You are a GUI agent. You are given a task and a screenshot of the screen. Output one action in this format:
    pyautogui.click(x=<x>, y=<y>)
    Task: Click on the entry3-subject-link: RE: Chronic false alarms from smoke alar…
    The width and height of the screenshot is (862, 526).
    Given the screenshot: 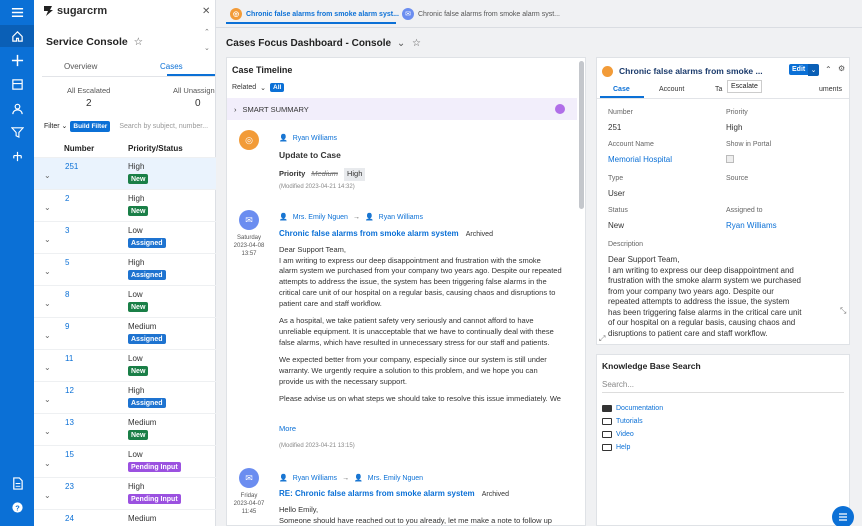 What is the action you would take?
    pyautogui.click(x=377, y=493)
    